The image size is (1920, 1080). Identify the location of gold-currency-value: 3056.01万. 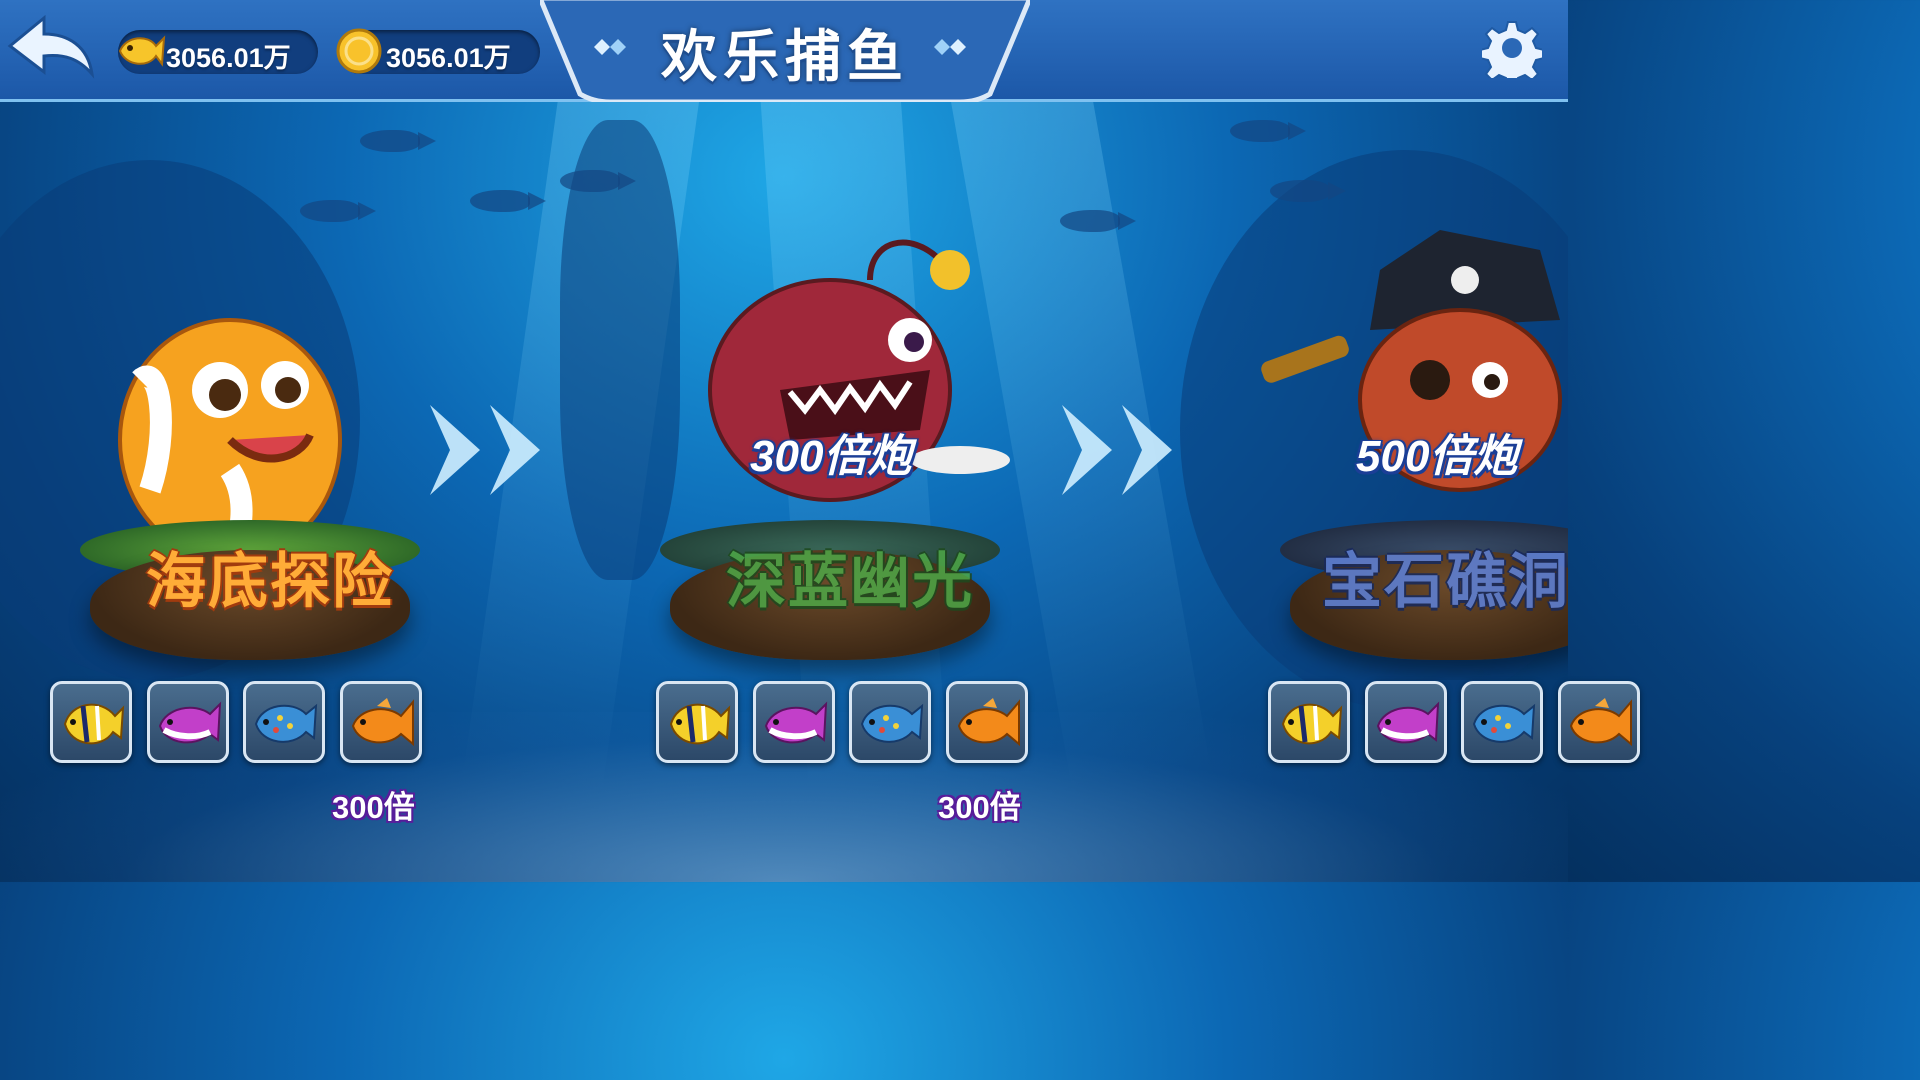
(448, 58).